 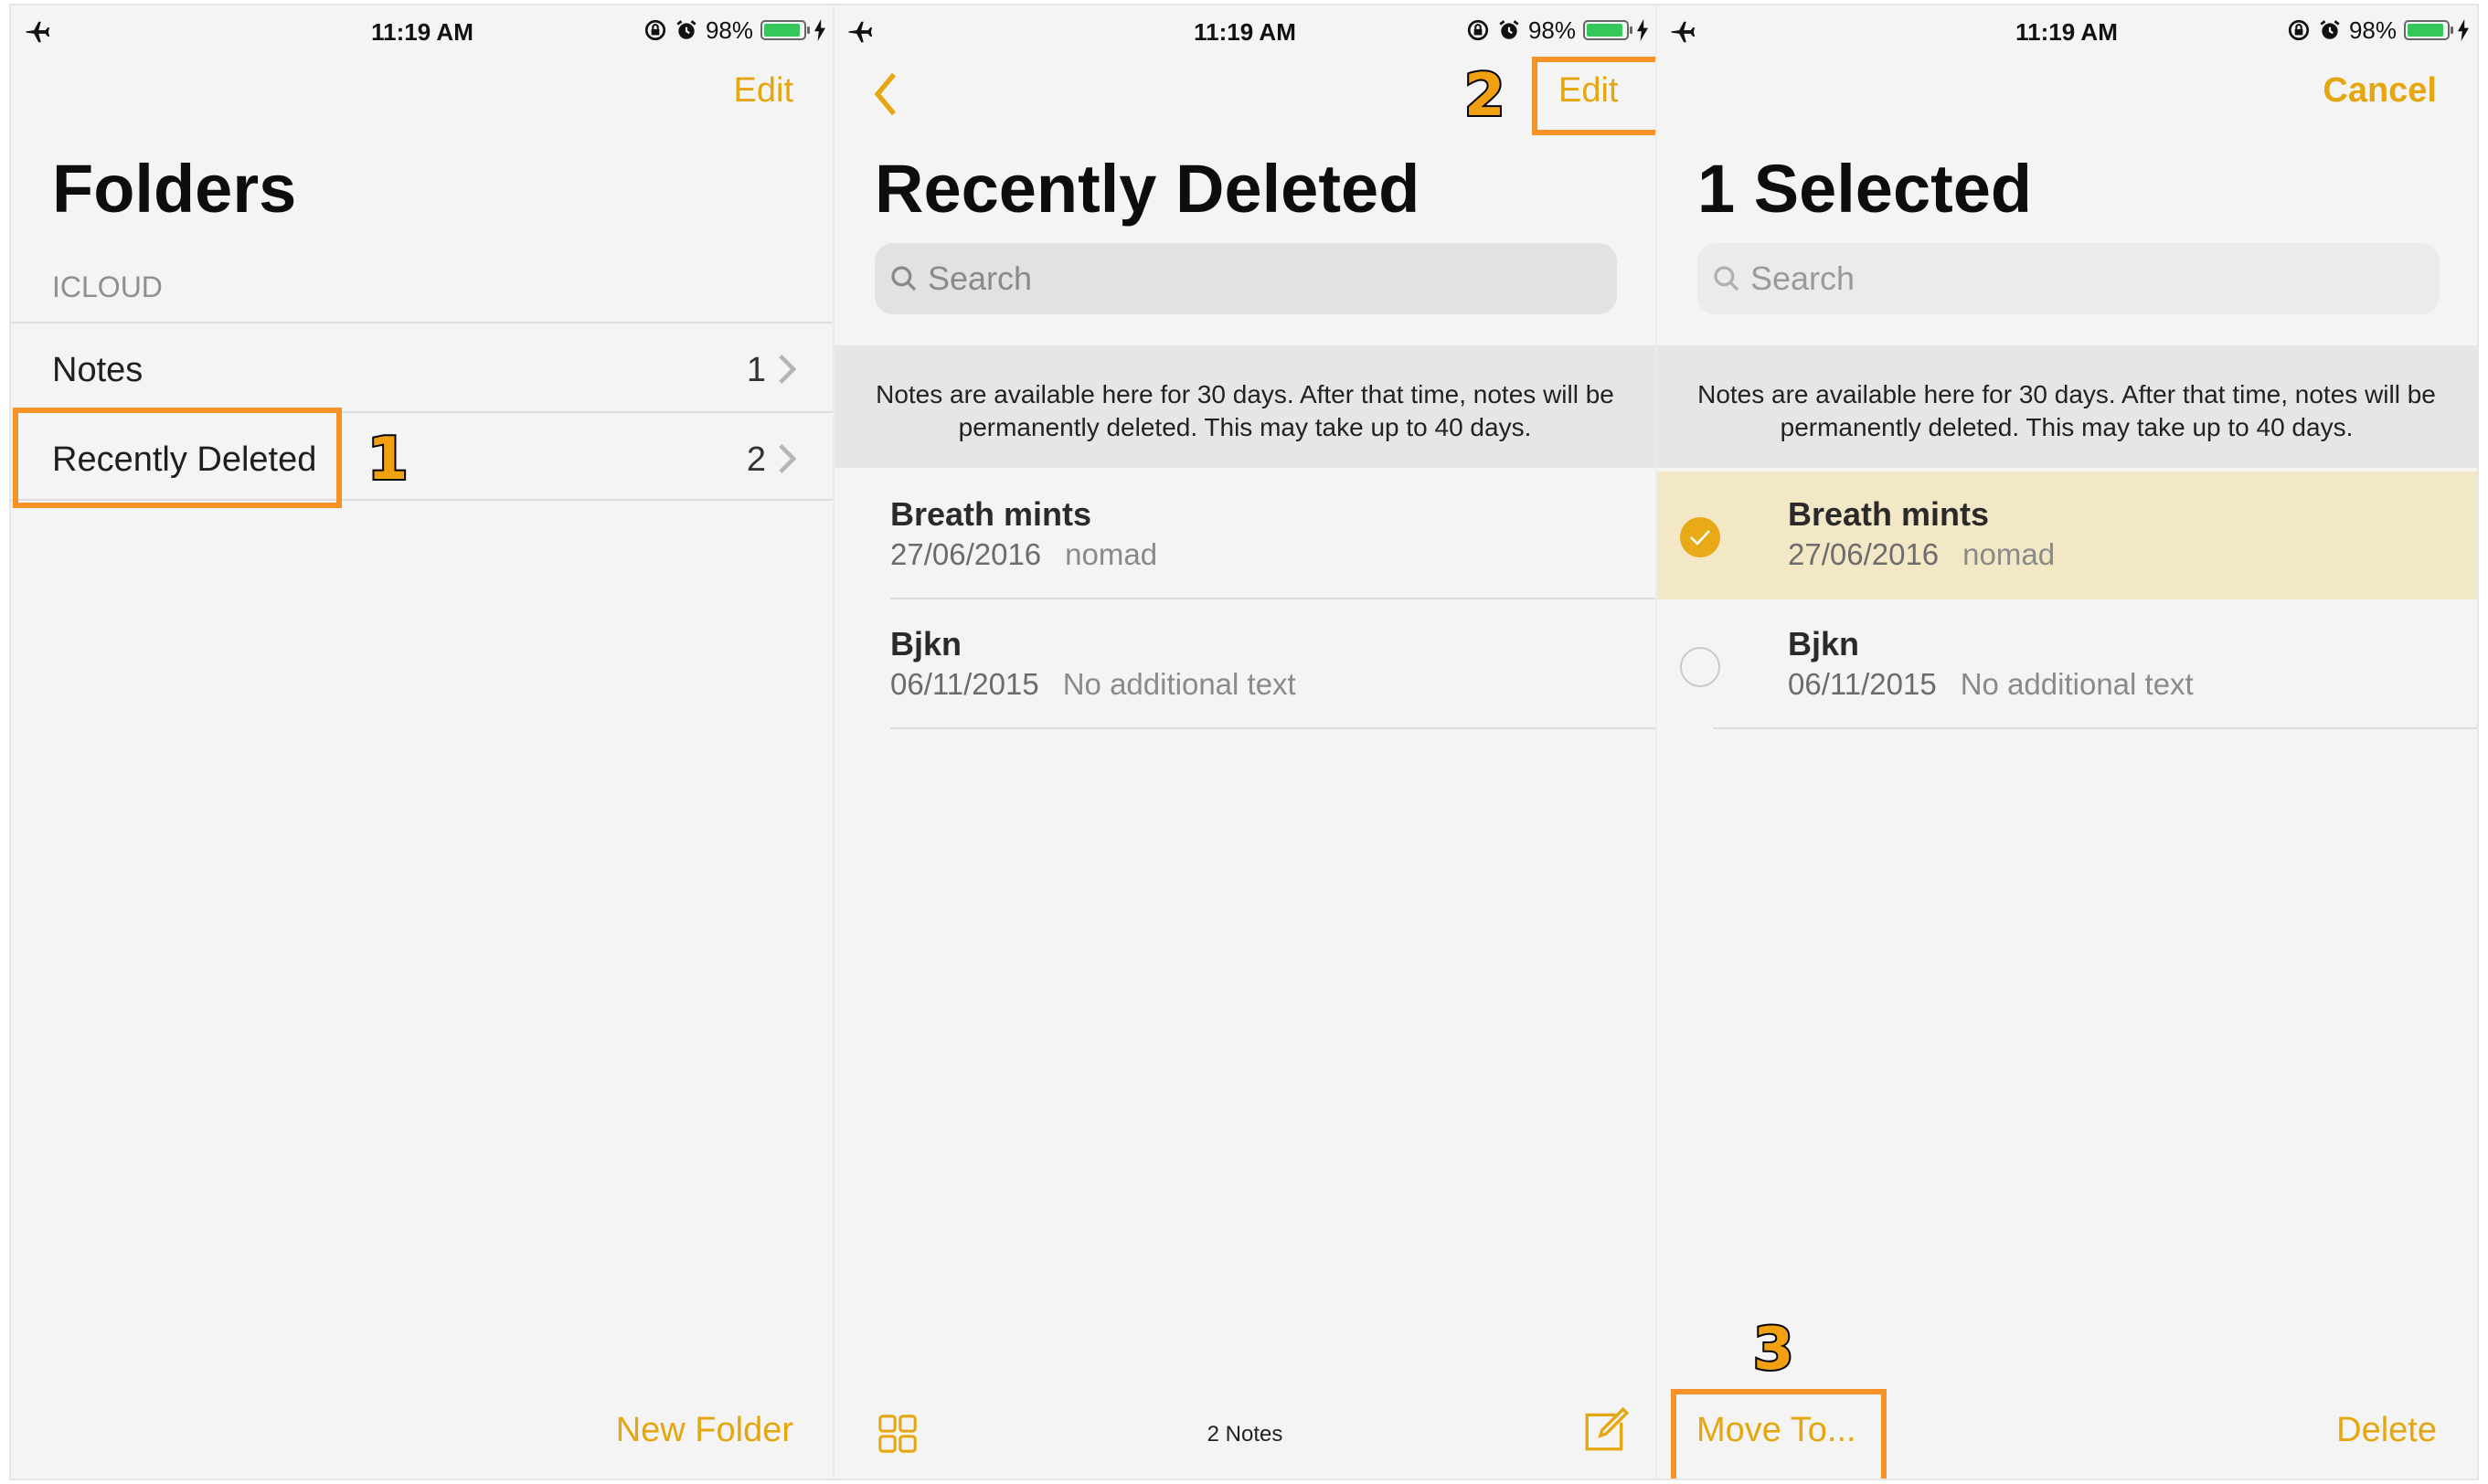 I want to click on edit-button: Edit, so click(x=763, y=91).